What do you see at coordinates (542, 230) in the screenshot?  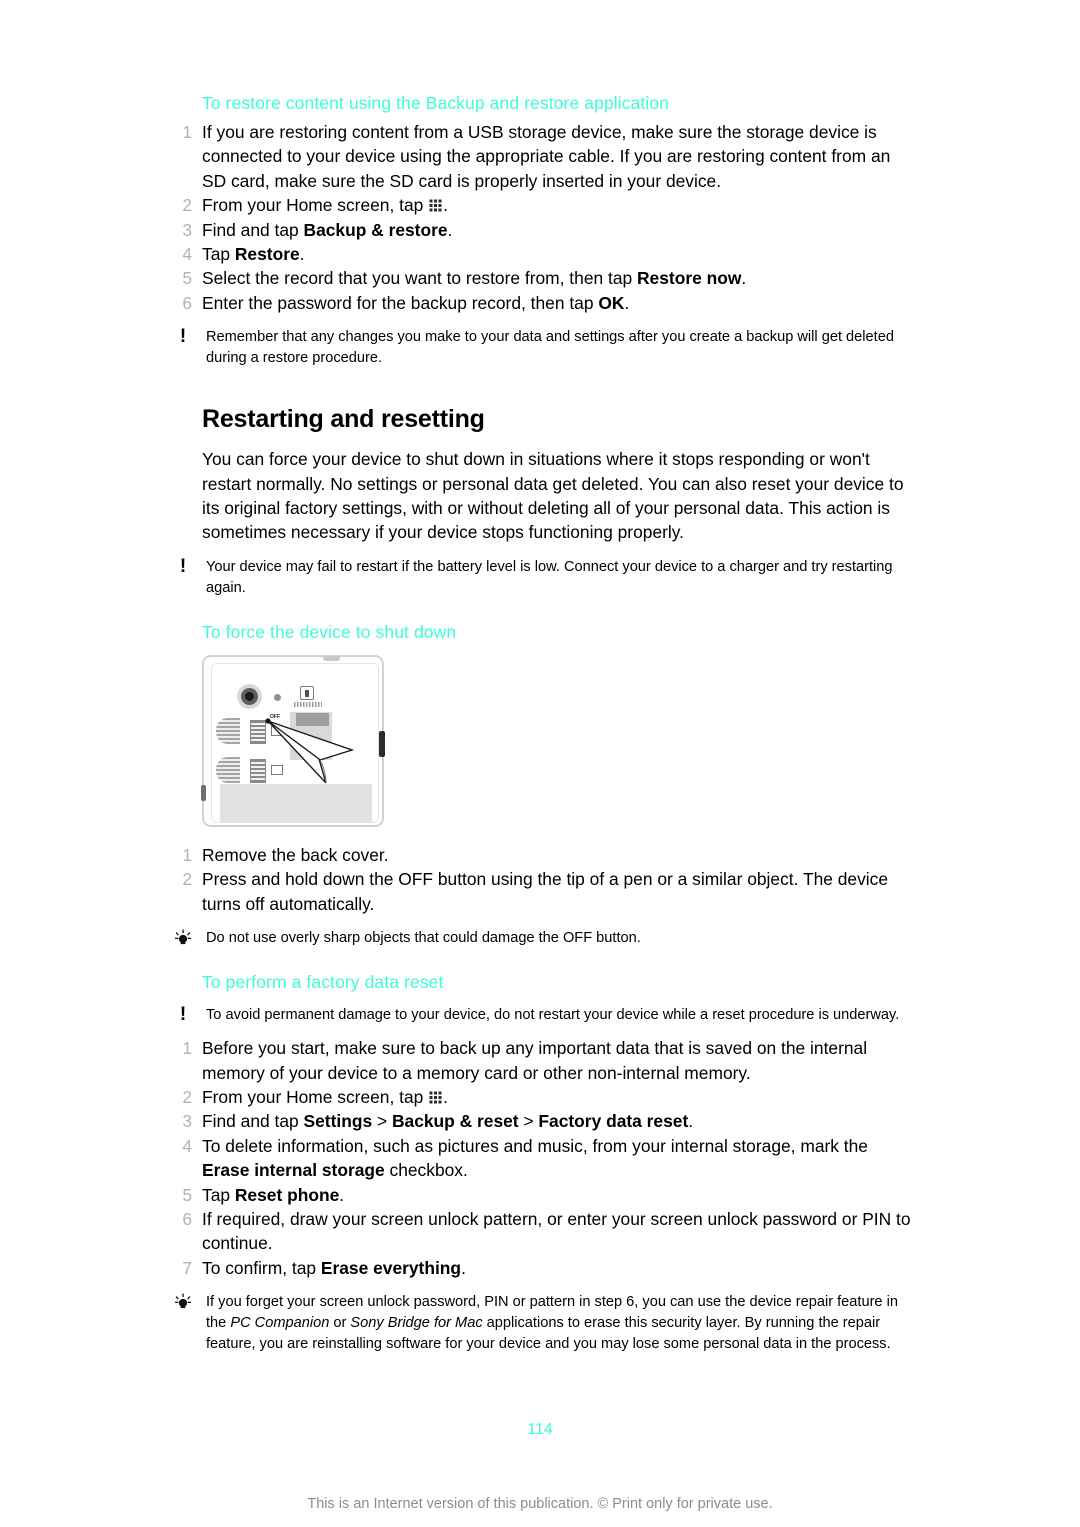 I see `list-item: 3 Find and tap Backup & restore.` at bounding box center [542, 230].